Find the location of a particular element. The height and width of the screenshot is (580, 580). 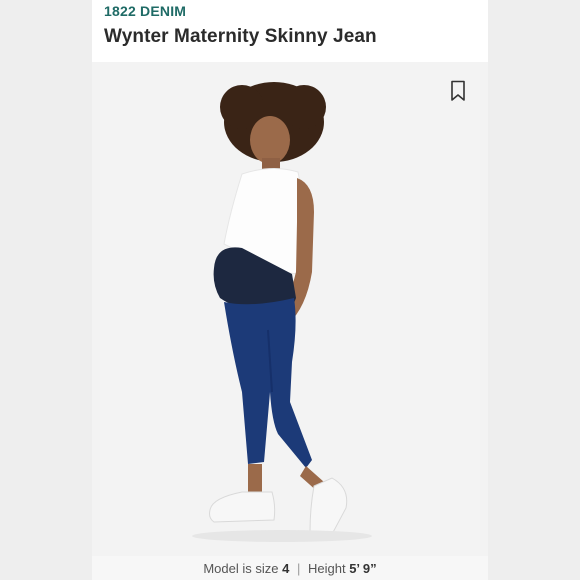

model-size-info: Model is size 4 | Height 5’ 9” is located at coordinates (290, 568).